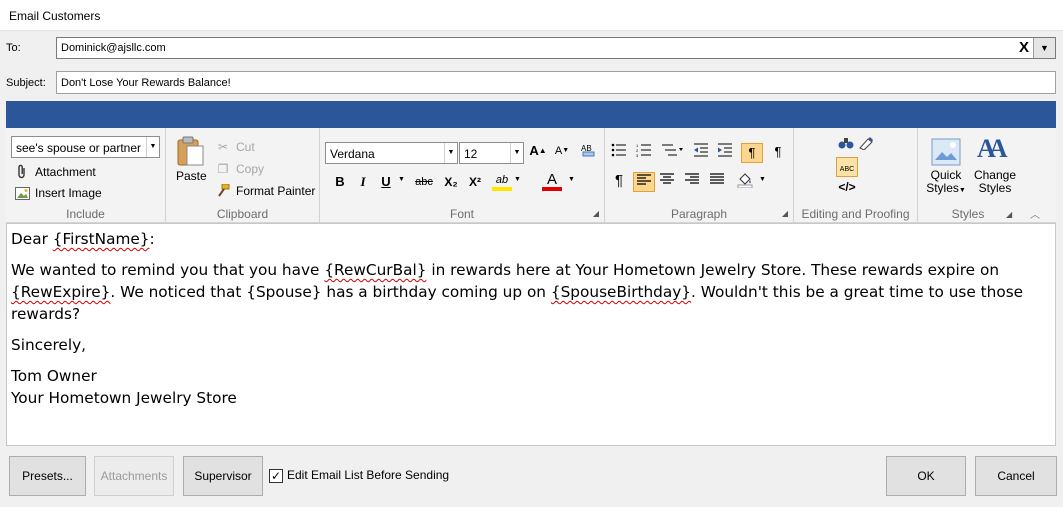 Image resolution: width=1063 pixels, height=507 pixels. What do you see at coordinates (79, 148) in the screenshot?
I see `include-dropdown-value: see's spouse or partner` at bounding box center [79, 148].